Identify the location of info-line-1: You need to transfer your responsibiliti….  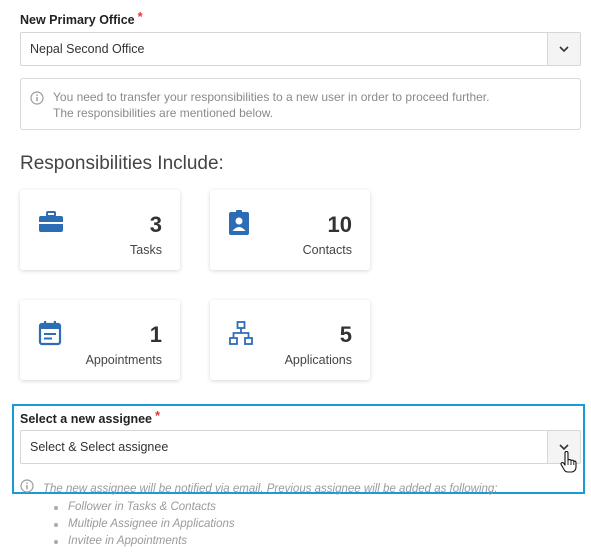
(271, 97).